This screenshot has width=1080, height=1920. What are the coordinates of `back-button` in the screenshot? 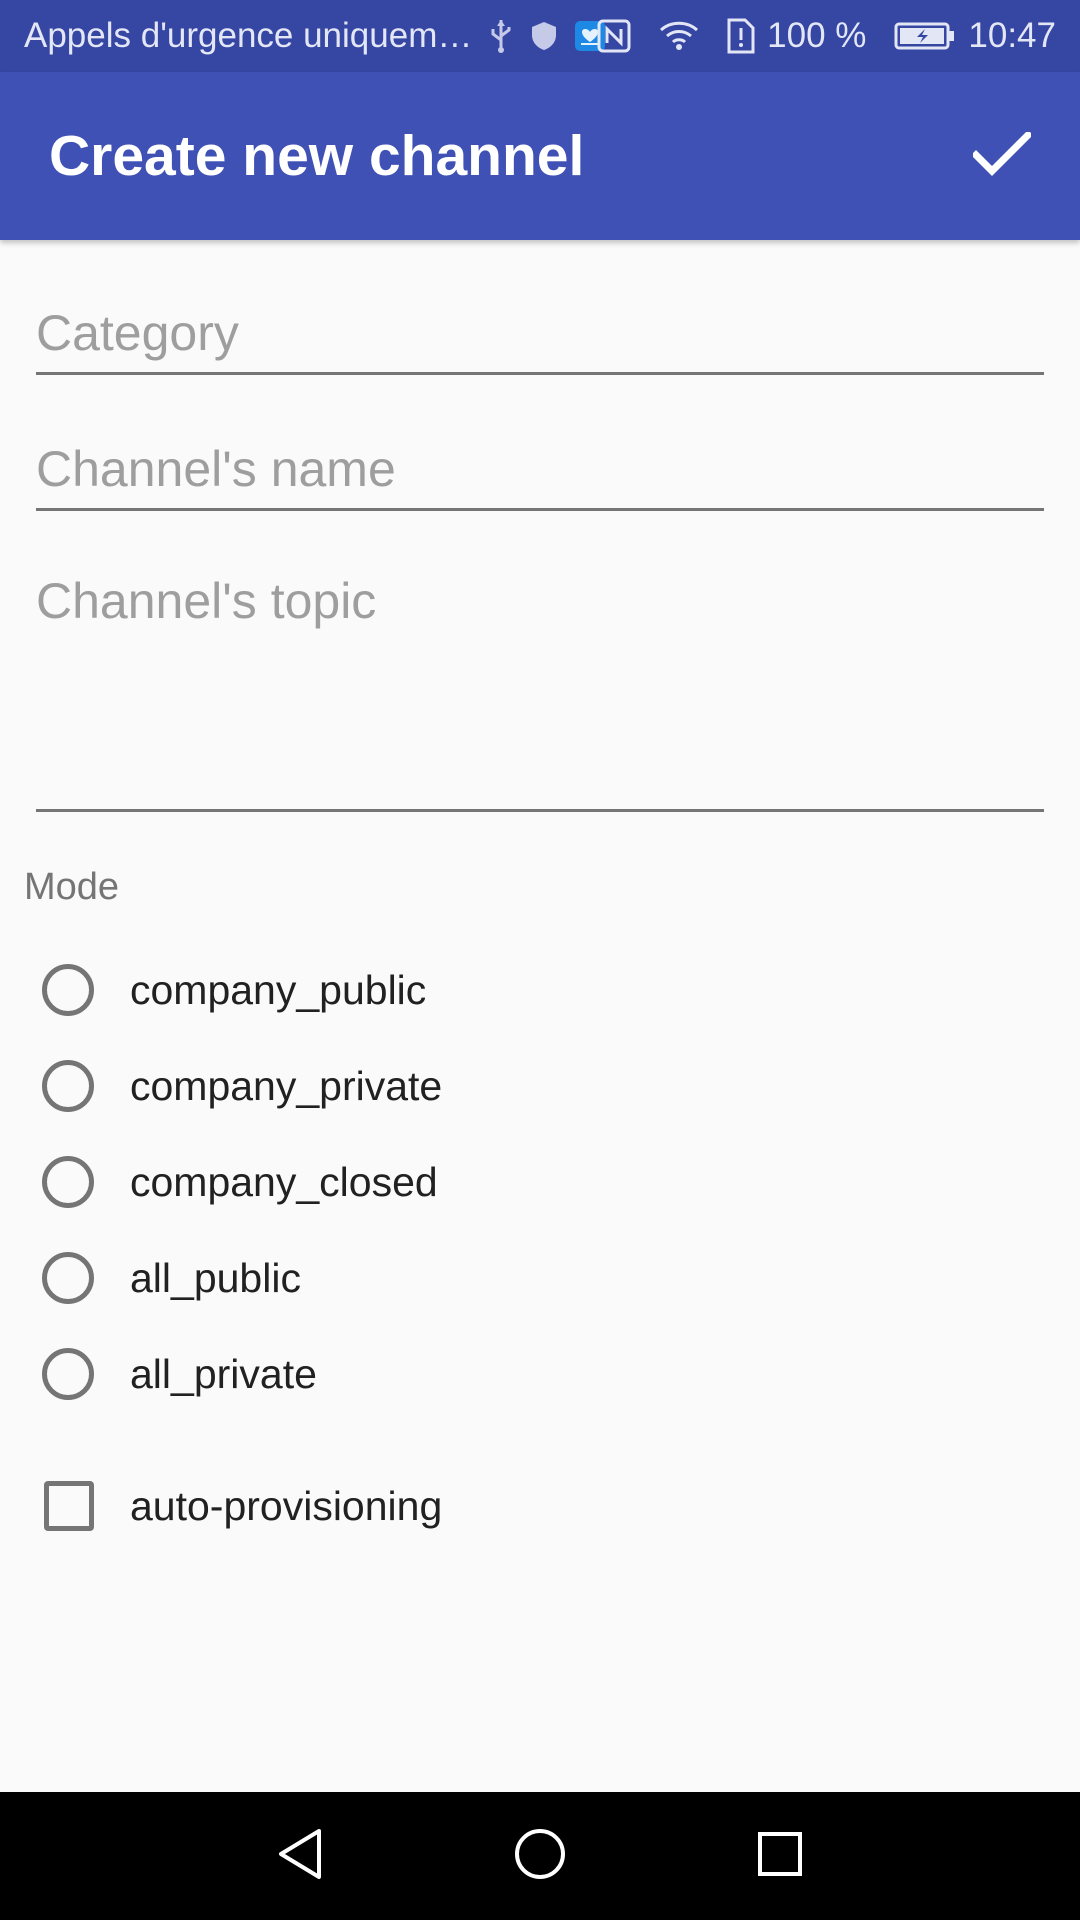 It's located at (300, 1856).